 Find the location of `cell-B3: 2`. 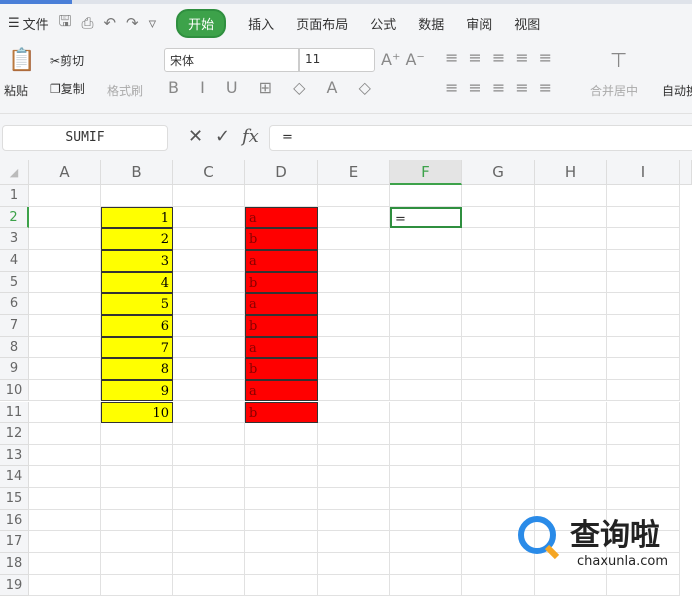

cell-B3: 2 is located at coordinates (137, 239).